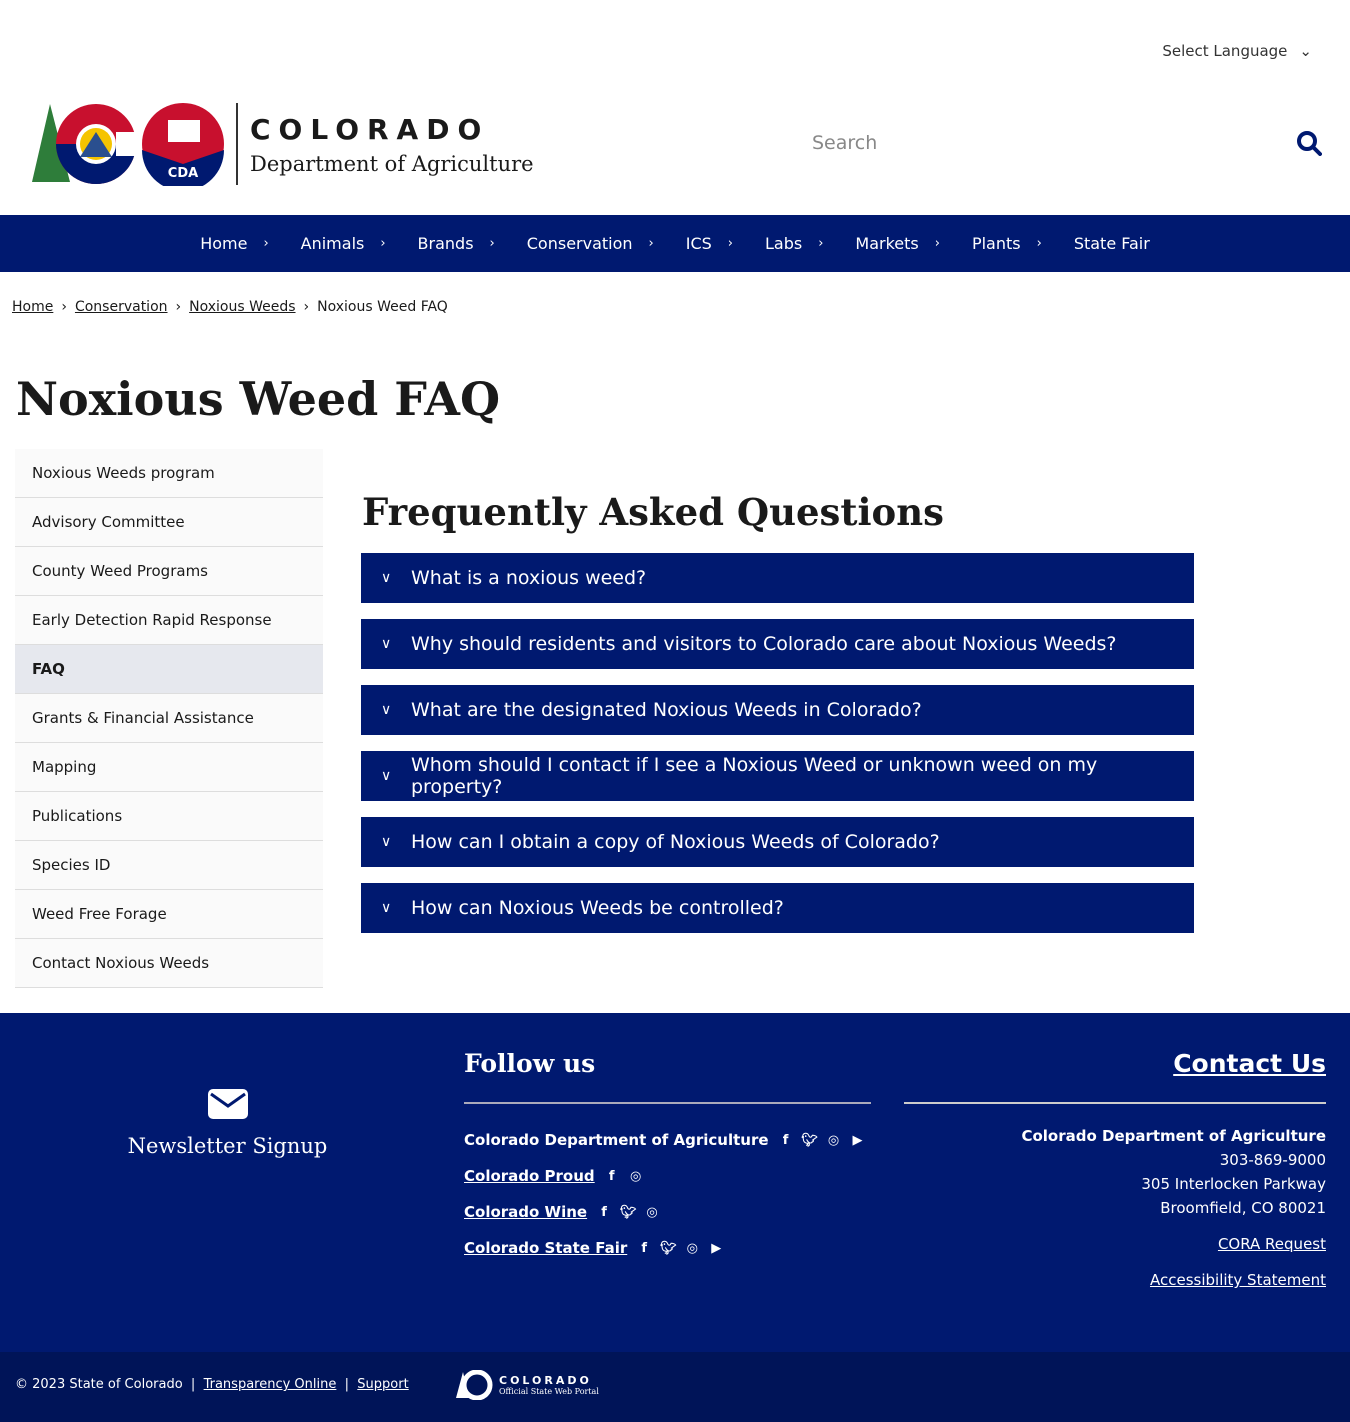  Describe the element at coordinates (777, 578) in the screenshot. I see `faq-item: ∨ What is a noxious weed?` at that location.